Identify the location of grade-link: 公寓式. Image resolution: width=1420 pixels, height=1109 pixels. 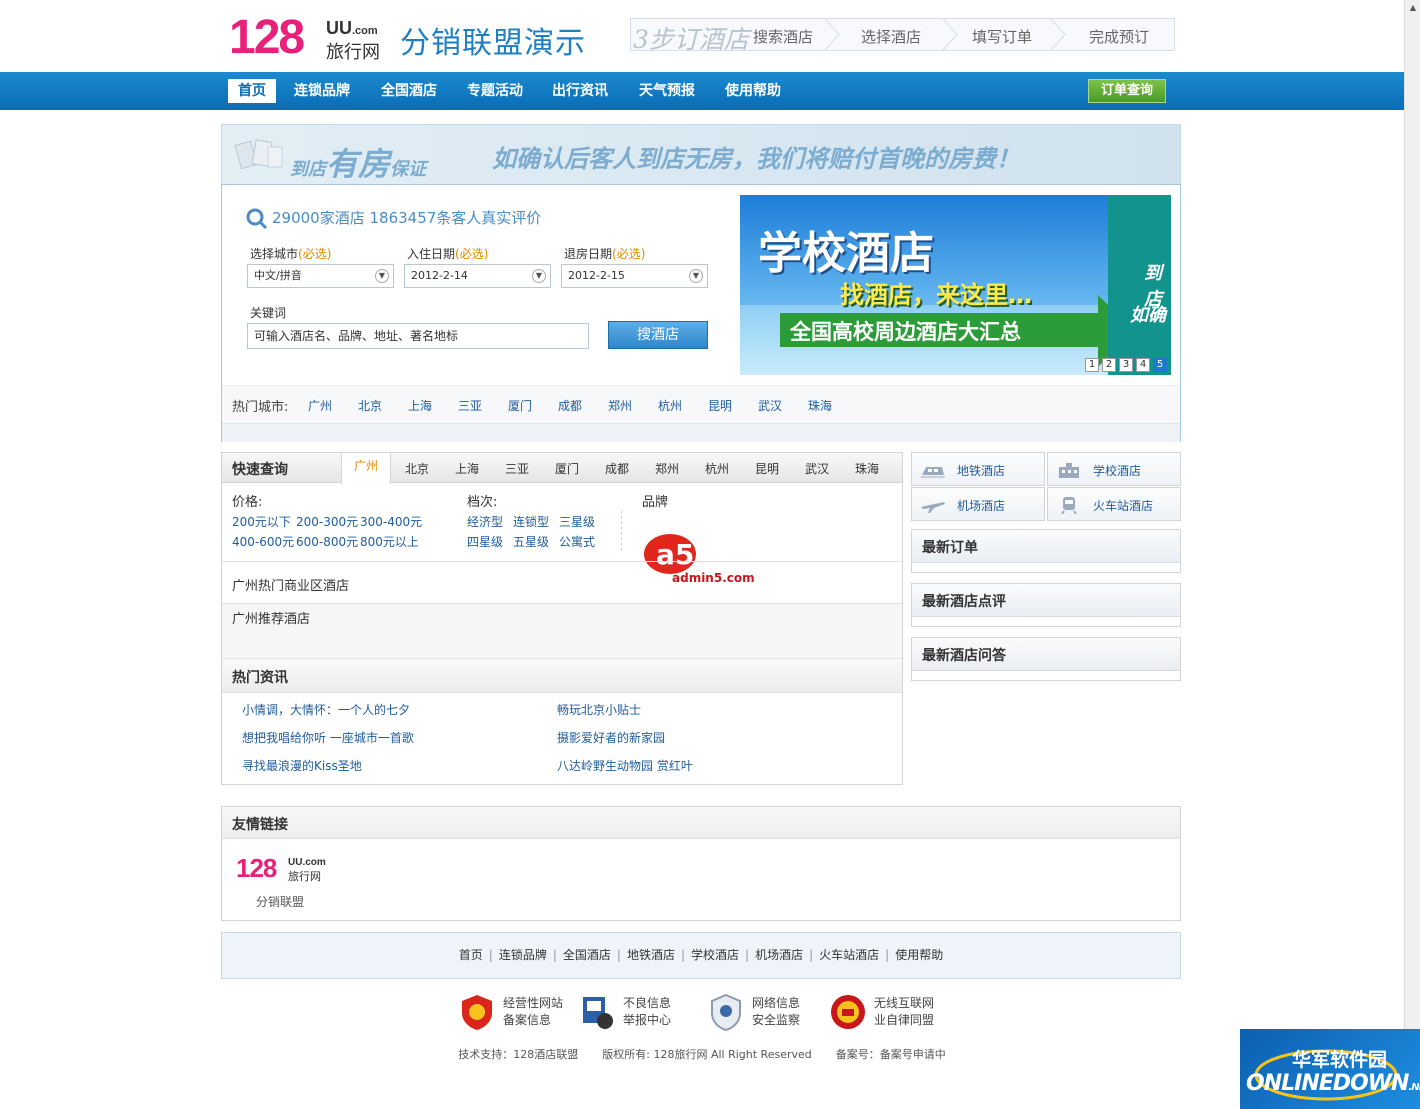
(577, 541).